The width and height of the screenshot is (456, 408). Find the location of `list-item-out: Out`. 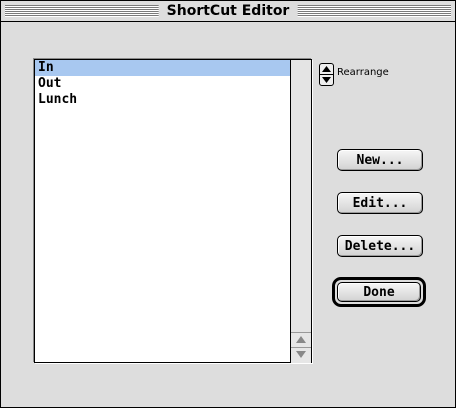

list-item-out: Out is located at coordinates (162, 84).